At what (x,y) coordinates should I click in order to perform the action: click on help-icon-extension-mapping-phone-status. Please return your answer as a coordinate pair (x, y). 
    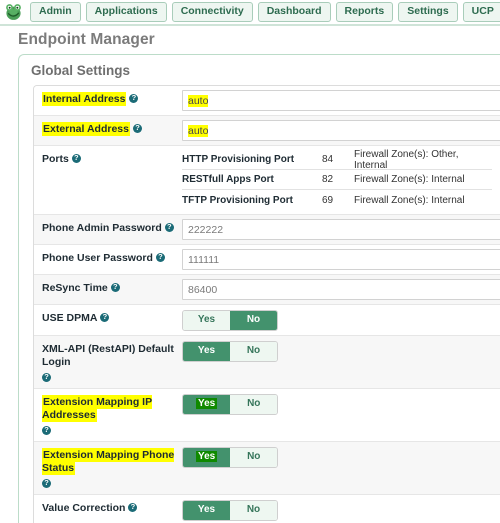
    Looking at the image, I should click on (46, 483).